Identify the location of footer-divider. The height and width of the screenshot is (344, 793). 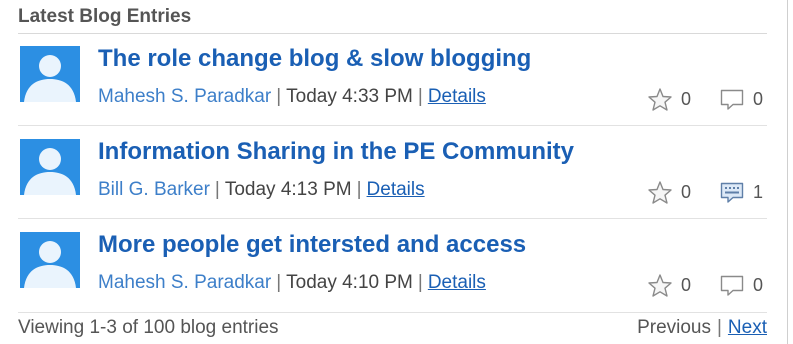
(392, 312).